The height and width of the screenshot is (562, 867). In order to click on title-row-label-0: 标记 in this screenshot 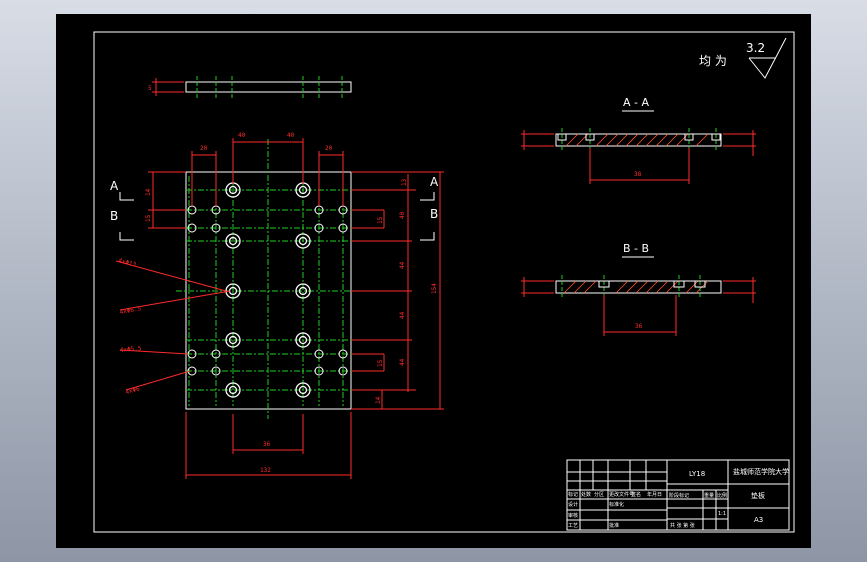, I will do `click(573, 494)`.